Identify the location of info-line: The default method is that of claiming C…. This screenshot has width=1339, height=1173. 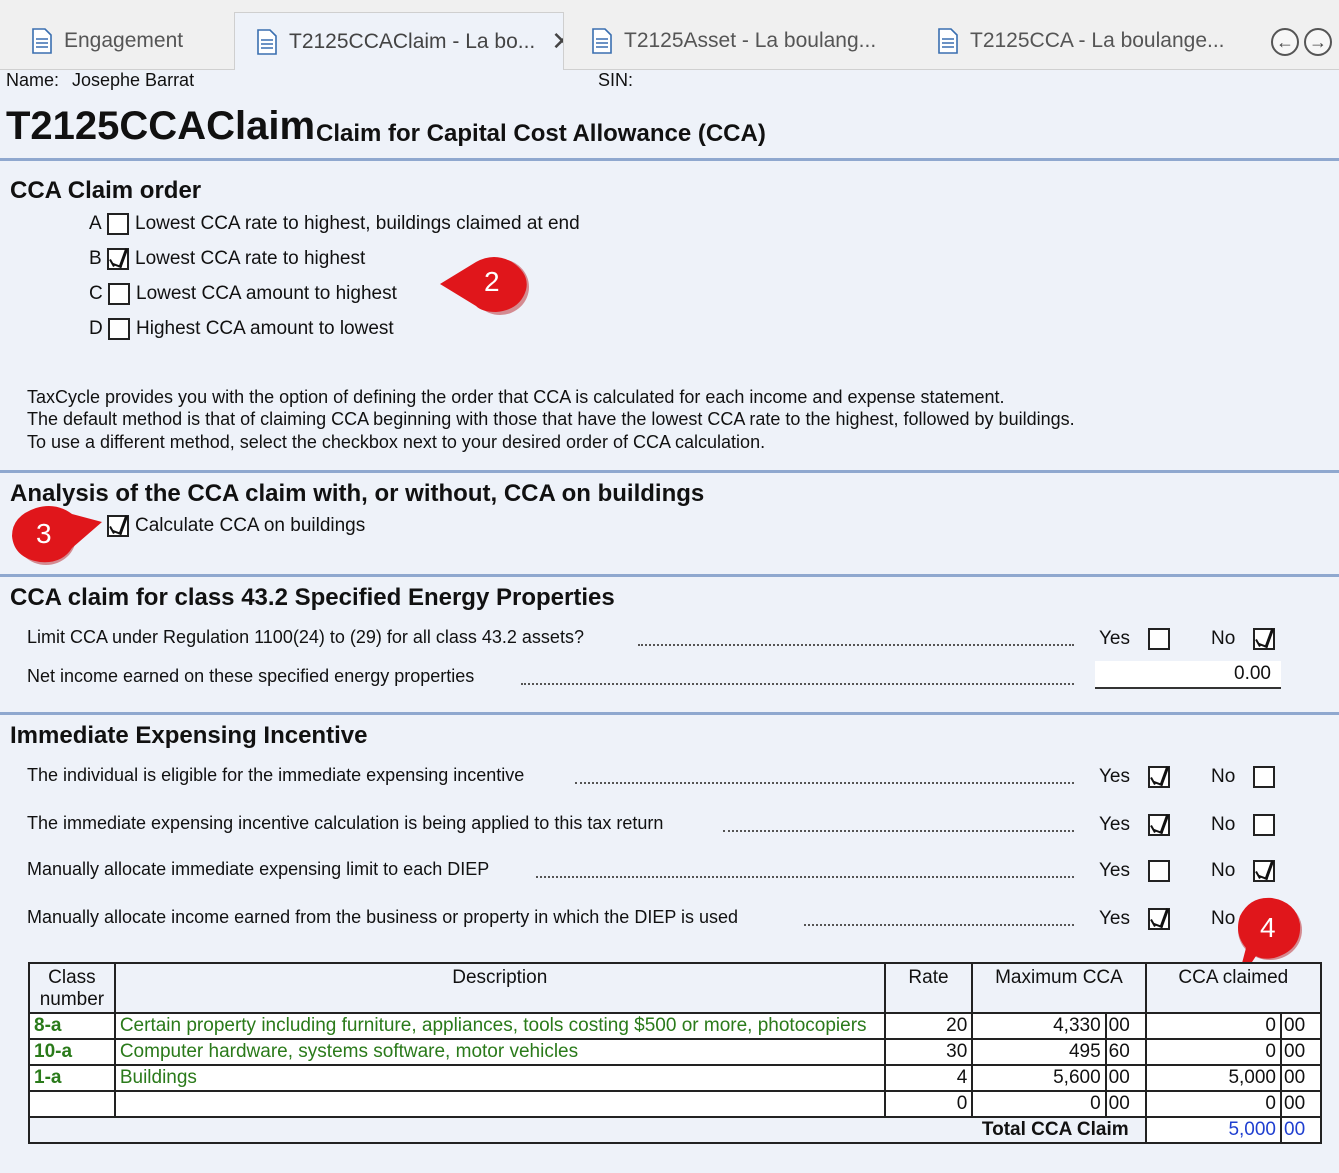
(551, 419).